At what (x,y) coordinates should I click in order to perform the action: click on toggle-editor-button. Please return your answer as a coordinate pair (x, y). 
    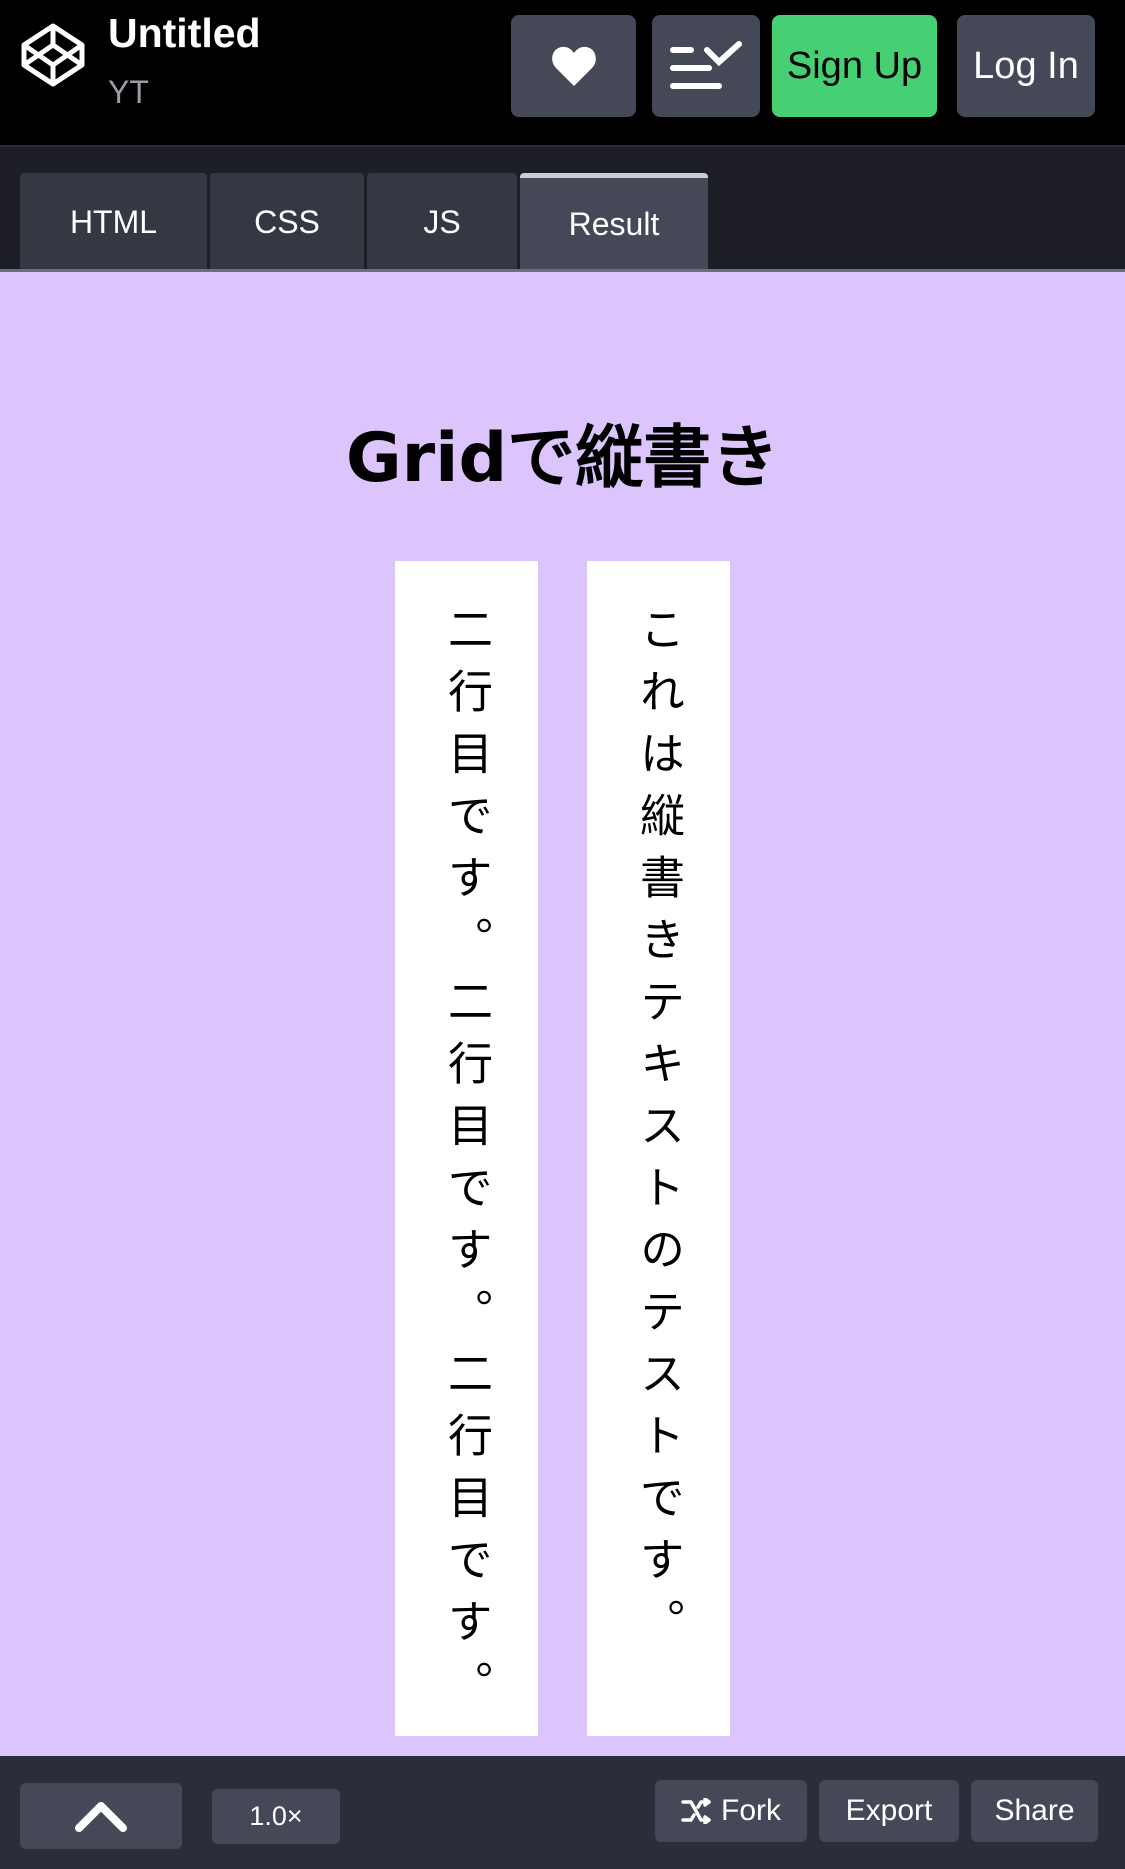
    Looking at the image, I should click on (101, 1816).